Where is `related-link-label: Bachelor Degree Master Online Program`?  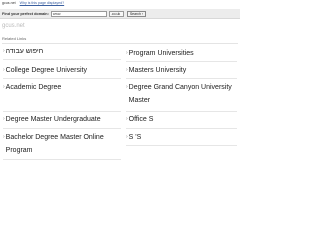 related-link-label: Bachelor Degree Master Online Program is located at coordinates (54, 144).